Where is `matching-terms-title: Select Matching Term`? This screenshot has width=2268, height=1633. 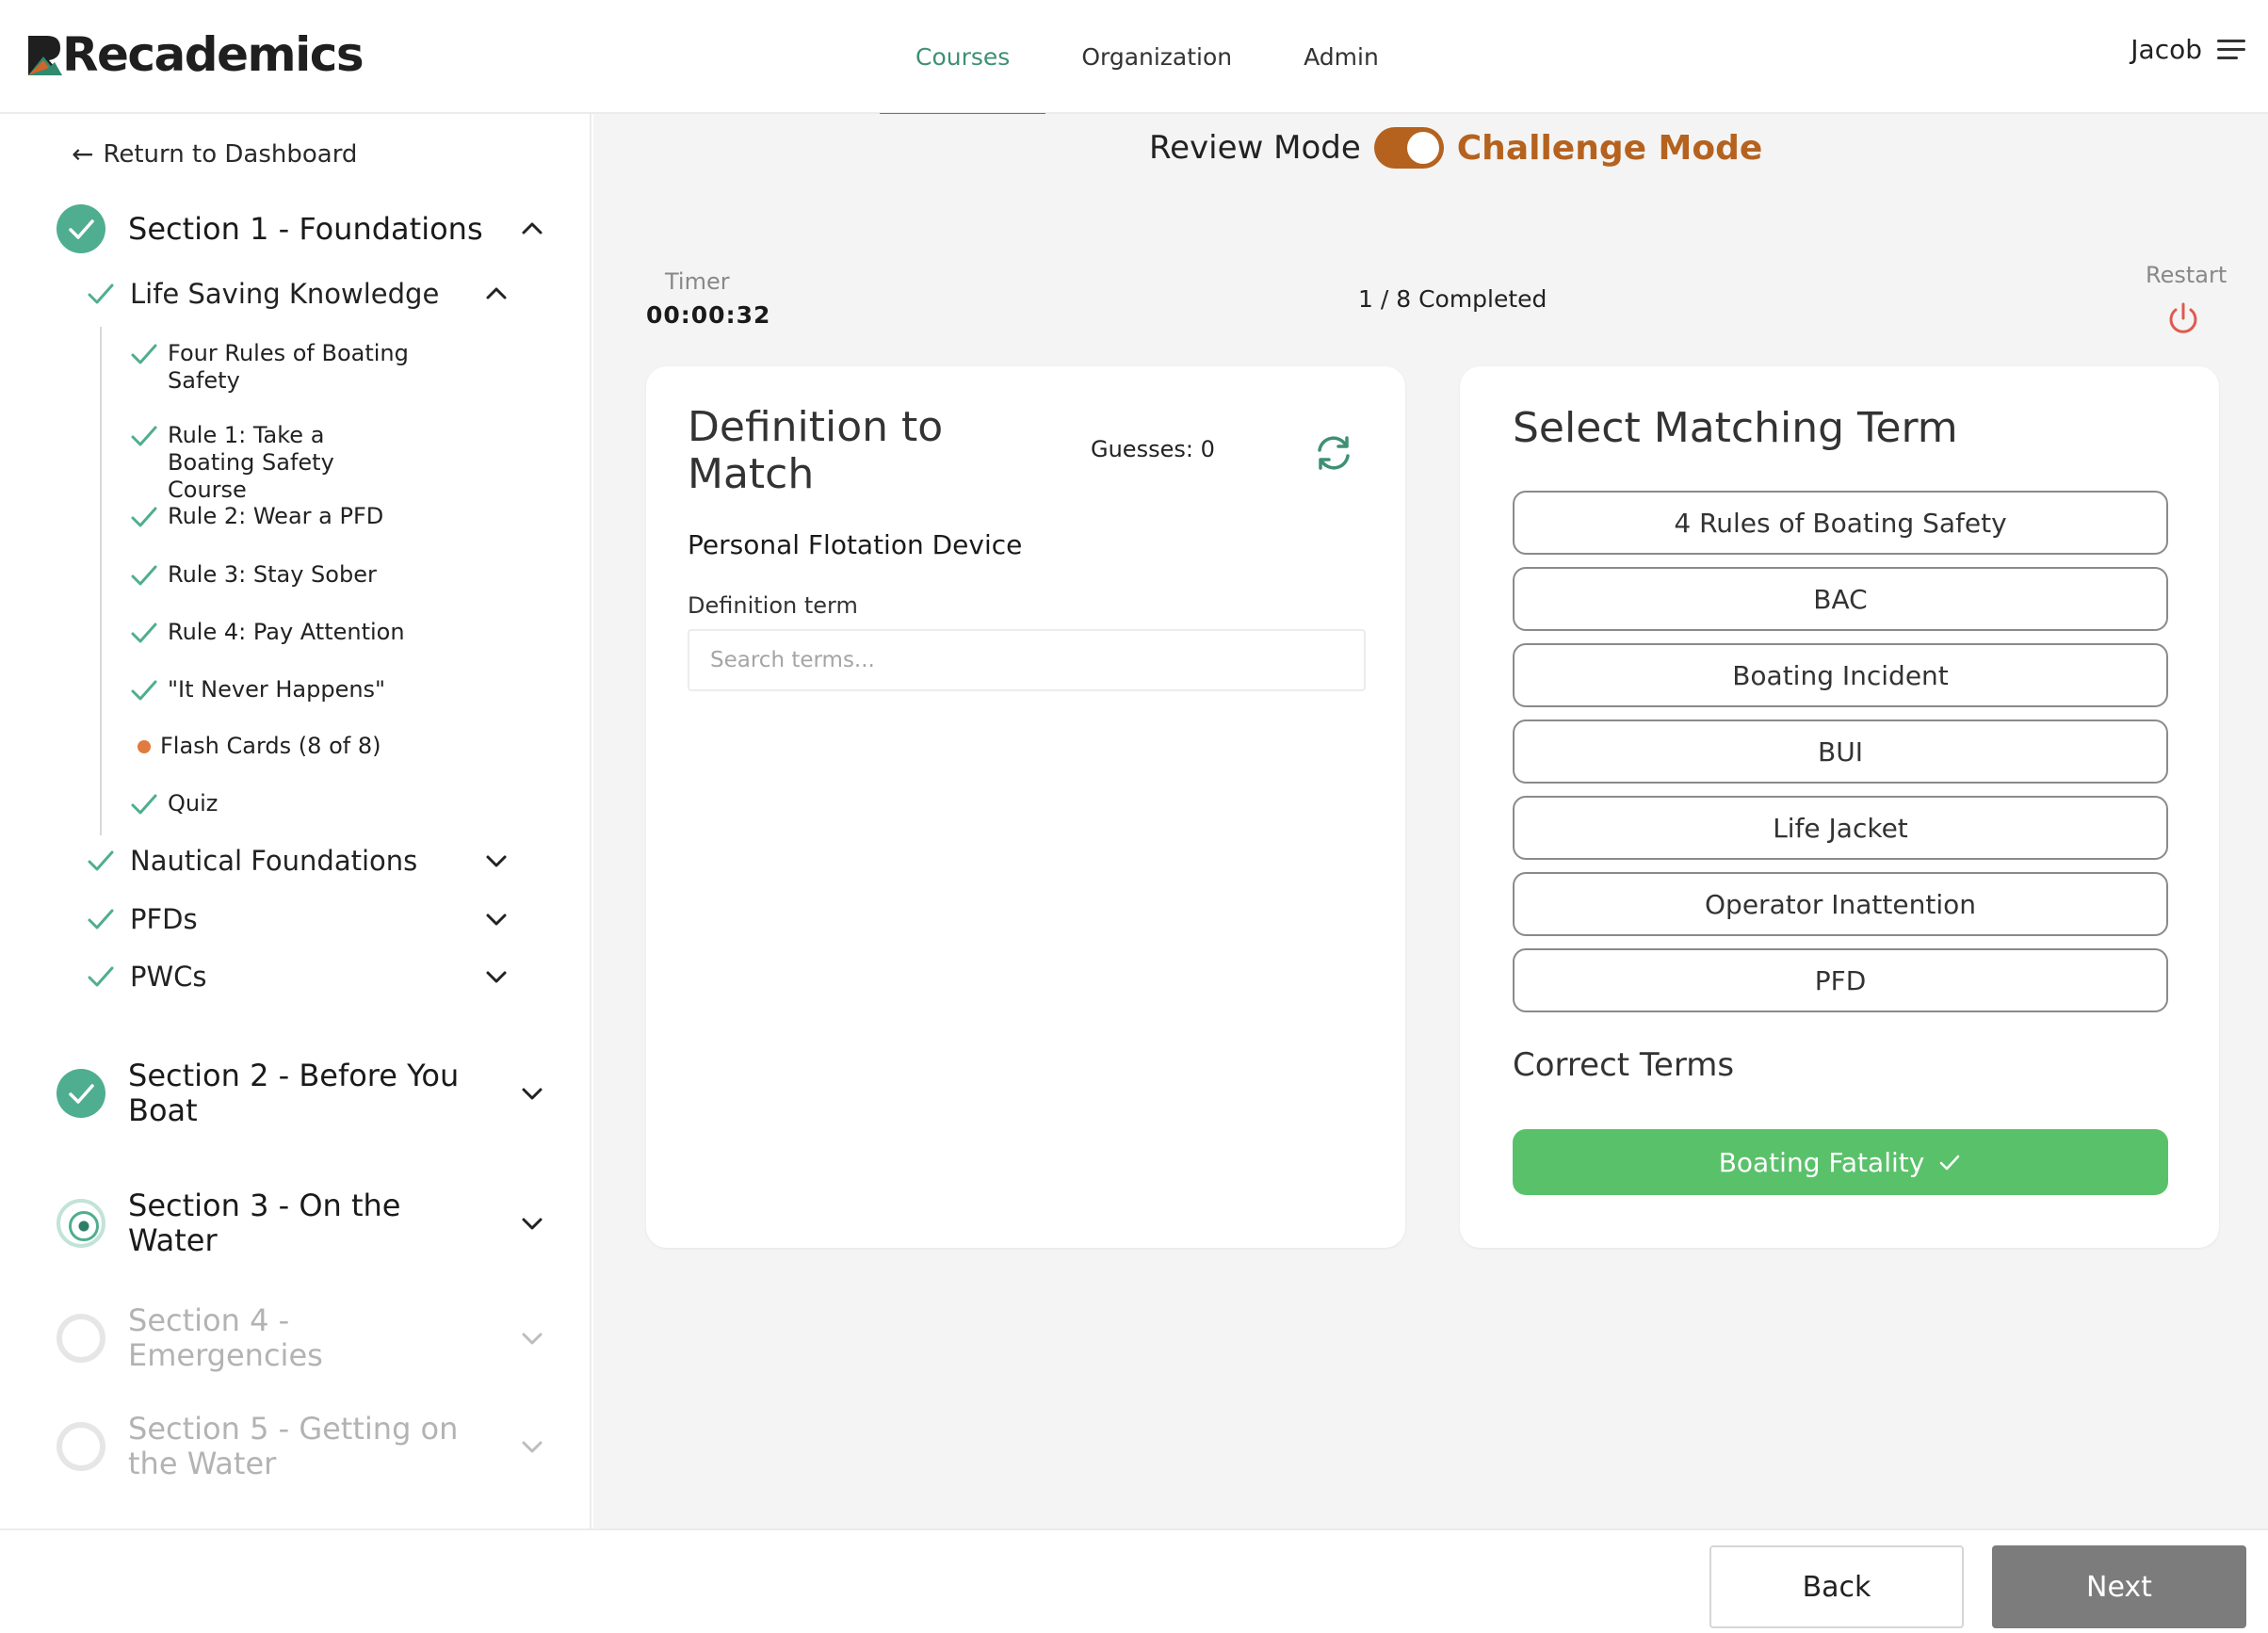 matching-terms-title: Select Matching Term is located at coordinates (1736, 428).